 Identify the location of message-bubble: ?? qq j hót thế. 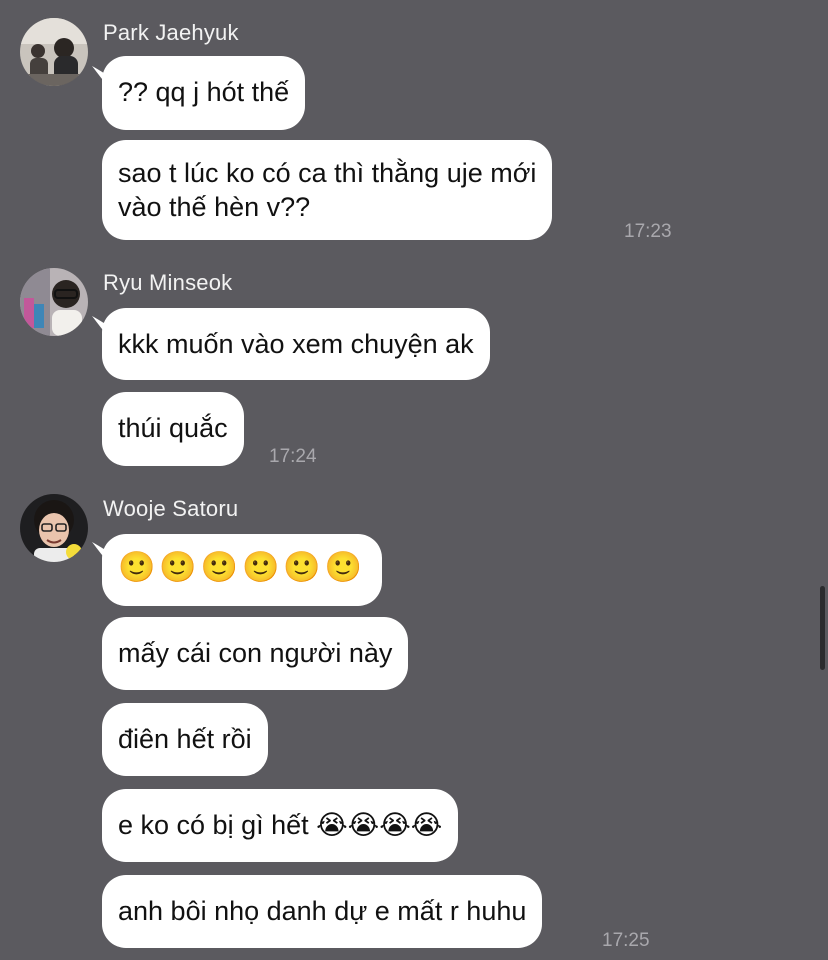
(204, 93).